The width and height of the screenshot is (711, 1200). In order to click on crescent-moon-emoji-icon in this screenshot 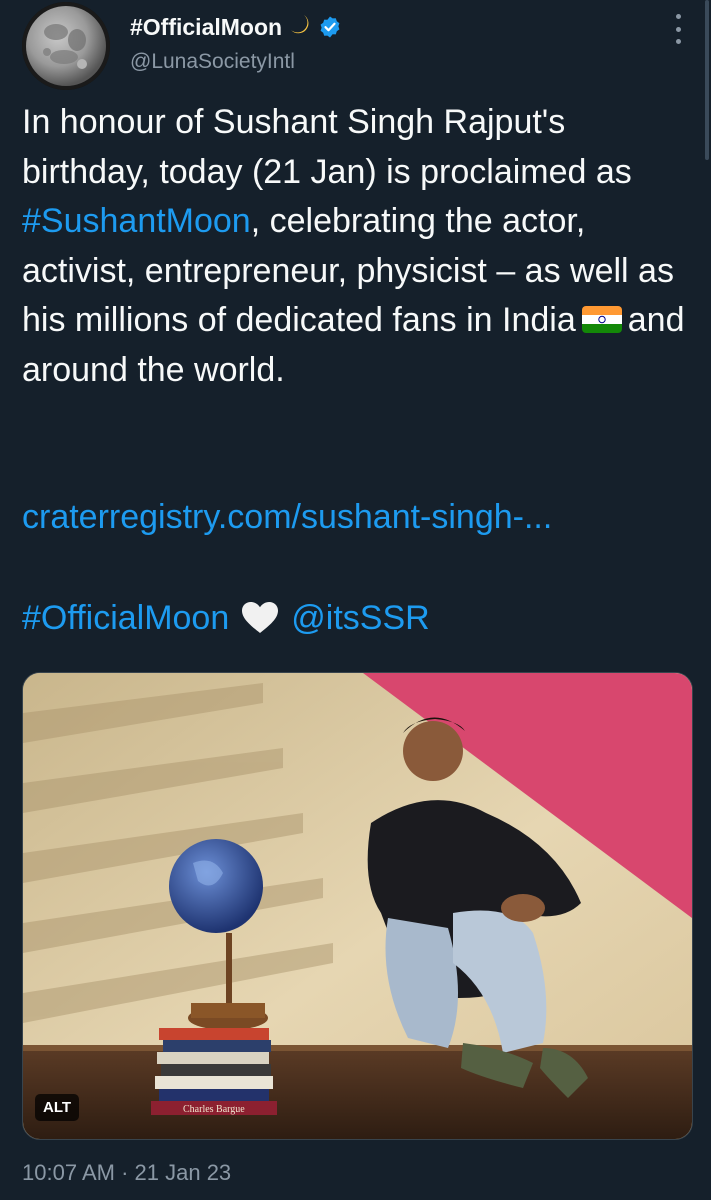, I will do `click(315, 372)`.